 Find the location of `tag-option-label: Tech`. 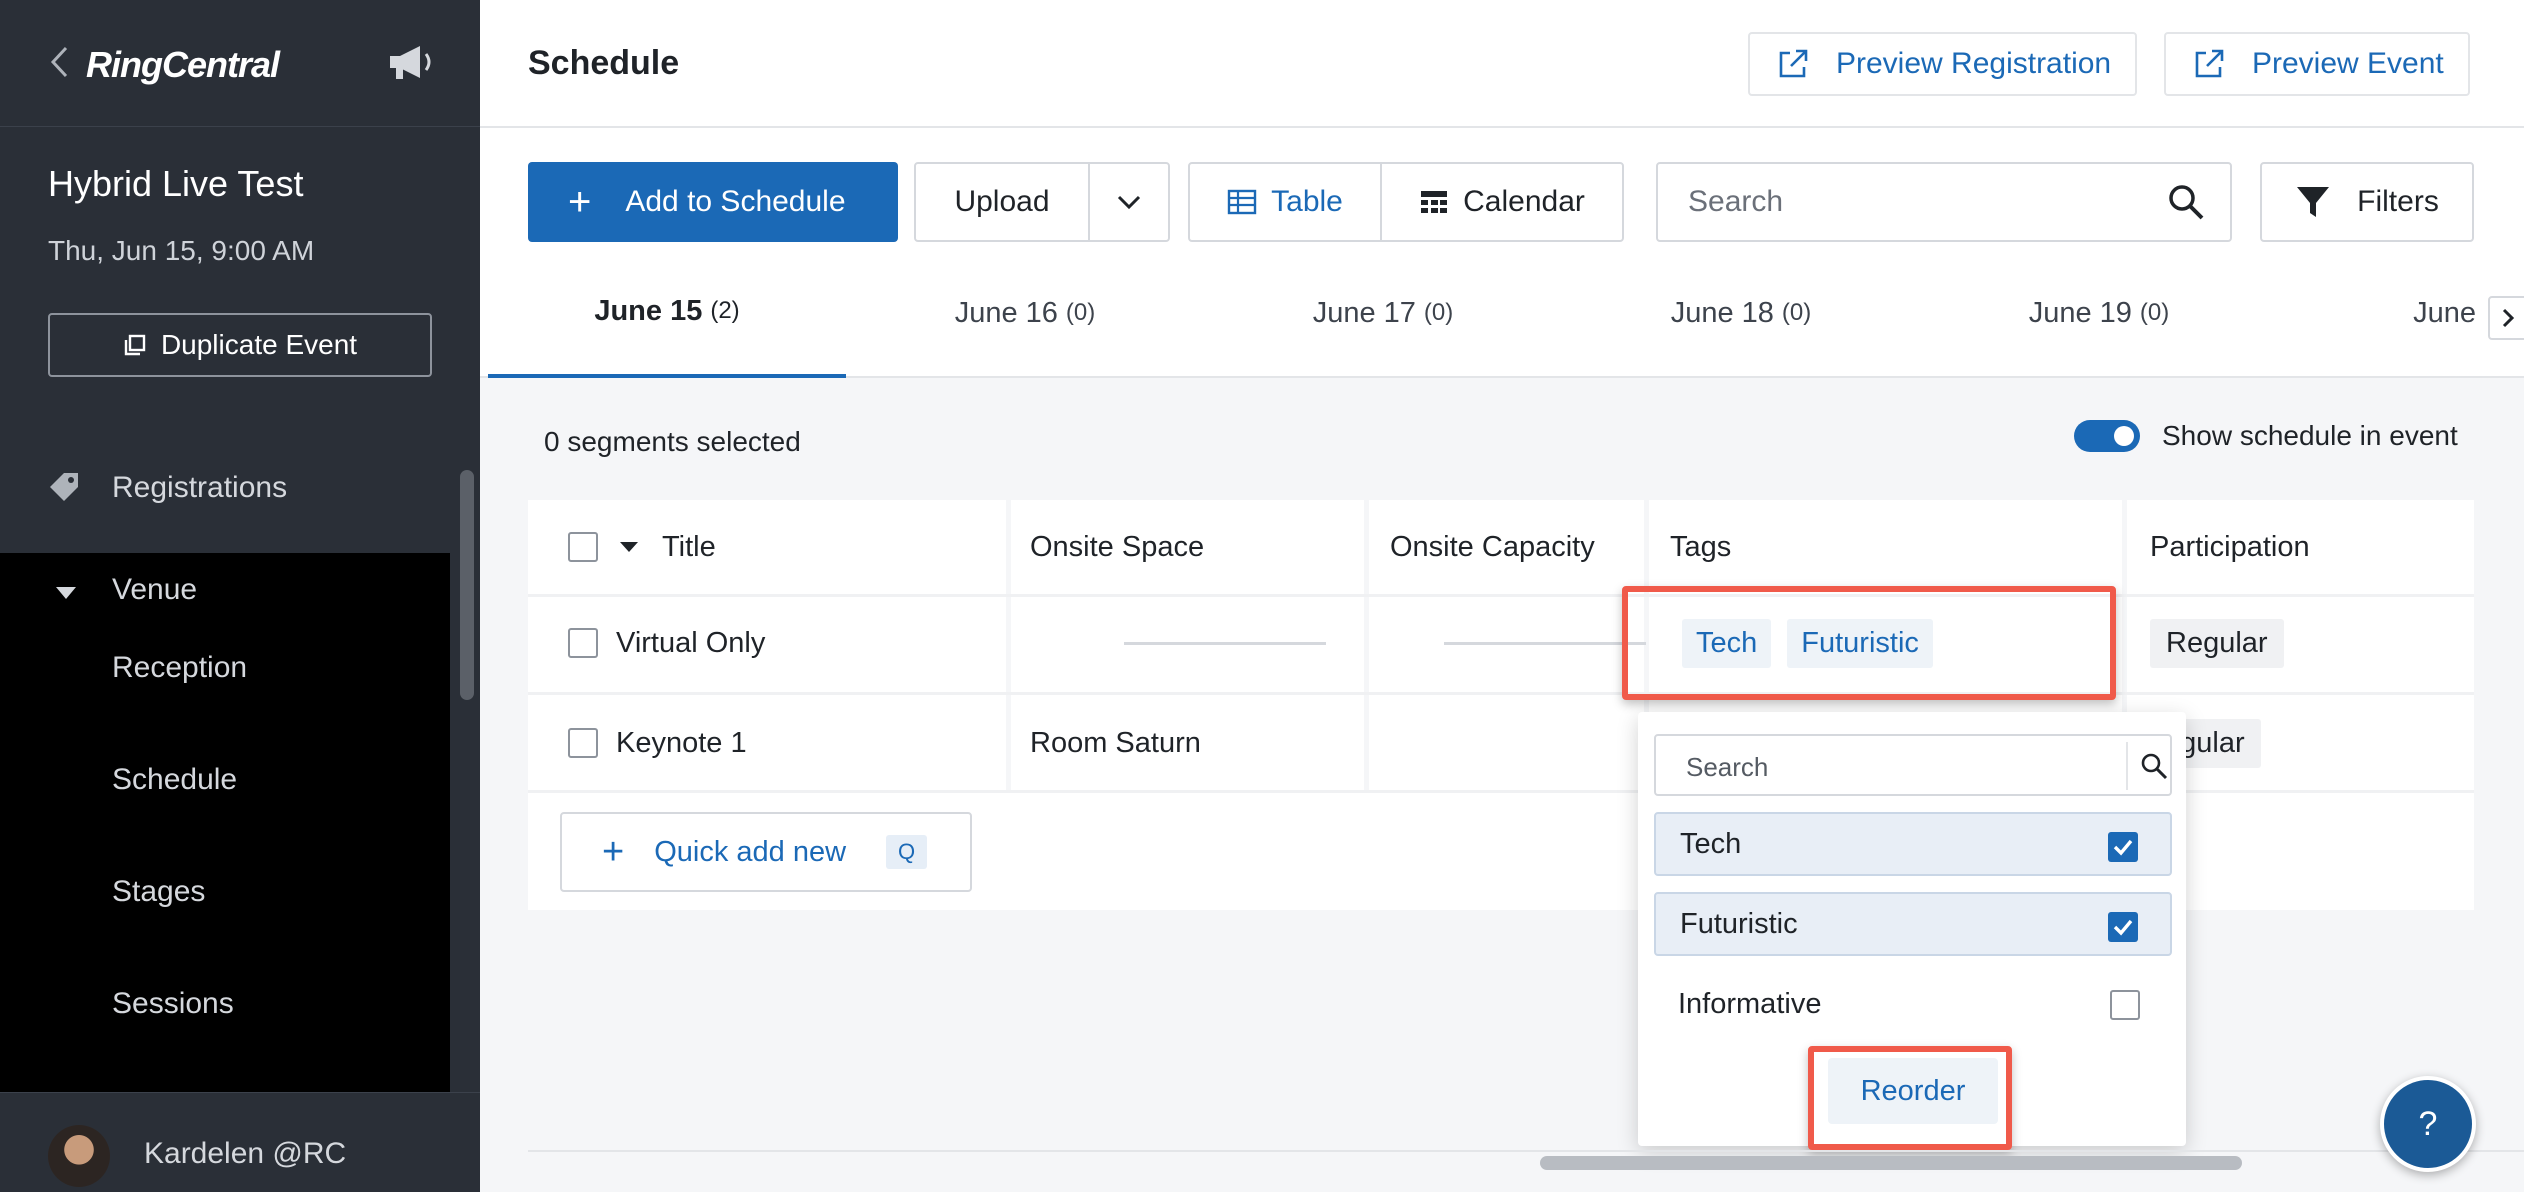

tag-option-label: Tech is located at coordinates (1711, 843).